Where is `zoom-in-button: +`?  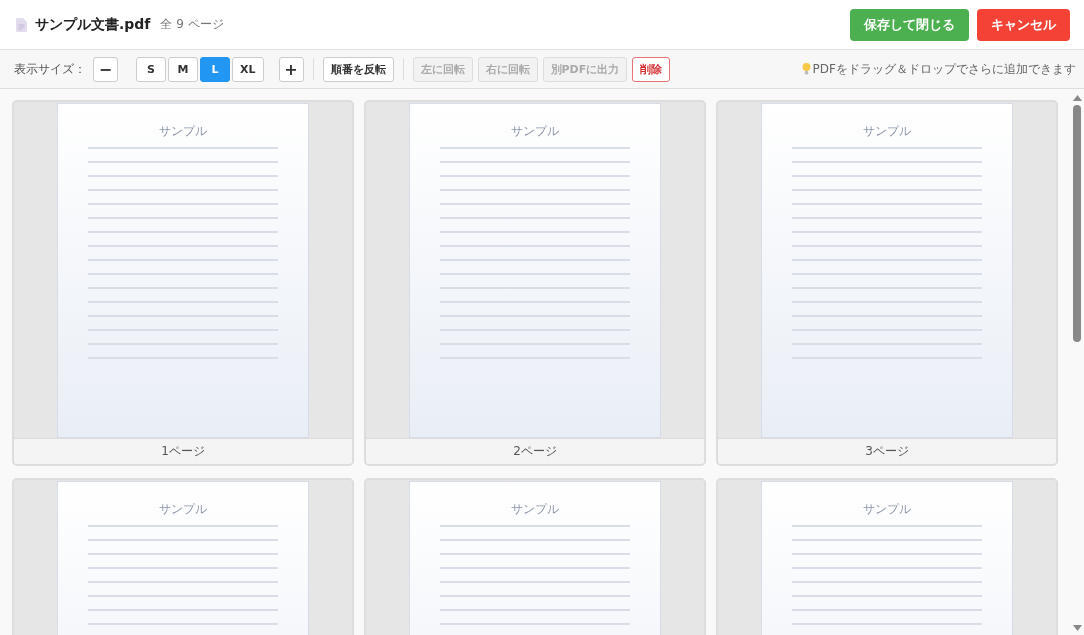 zoom-in-button: + is located at coordinates (291, 69).